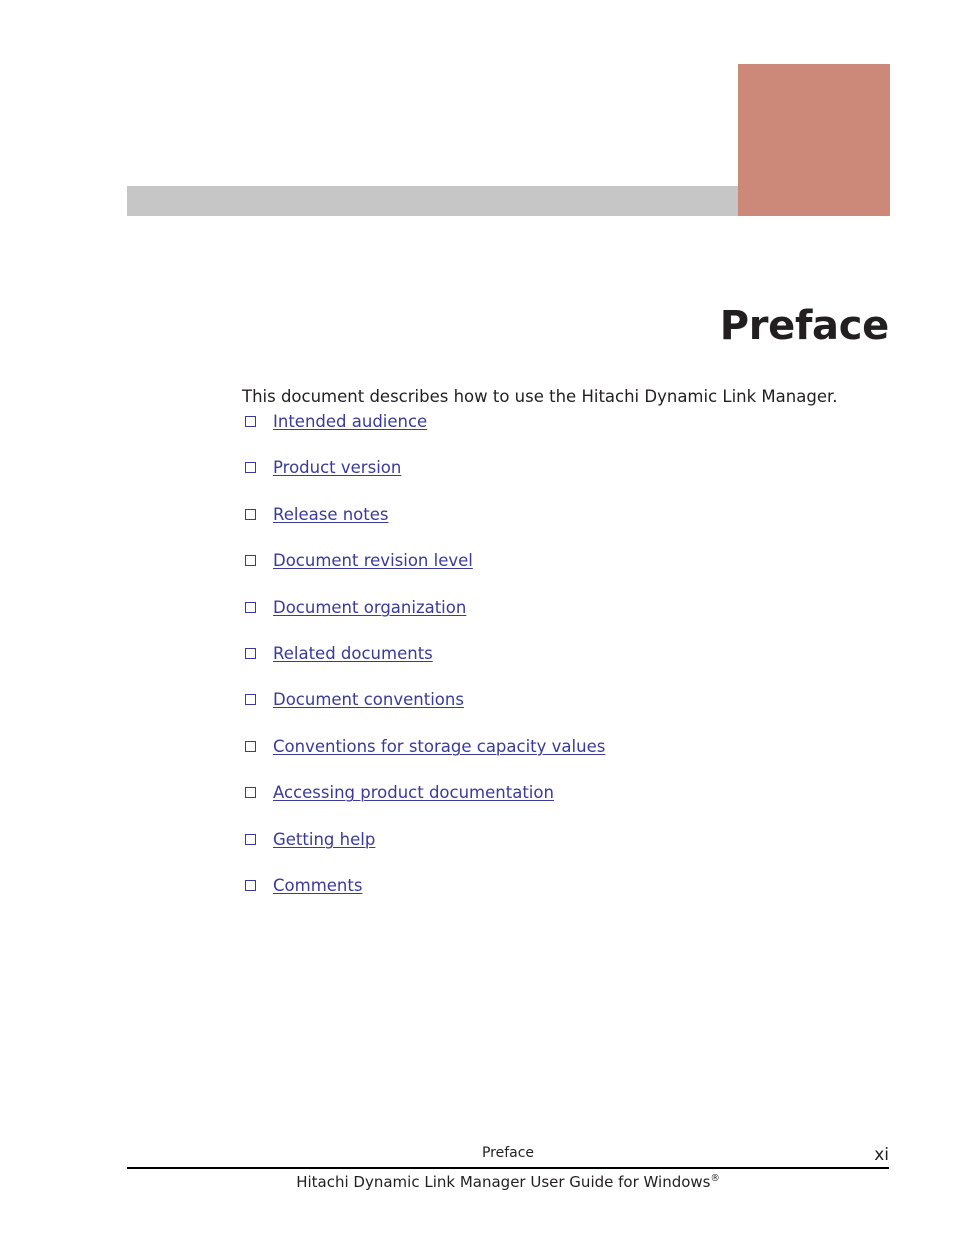  I want to click on toc-link-release-notes: Release notes, so click(330, 515).